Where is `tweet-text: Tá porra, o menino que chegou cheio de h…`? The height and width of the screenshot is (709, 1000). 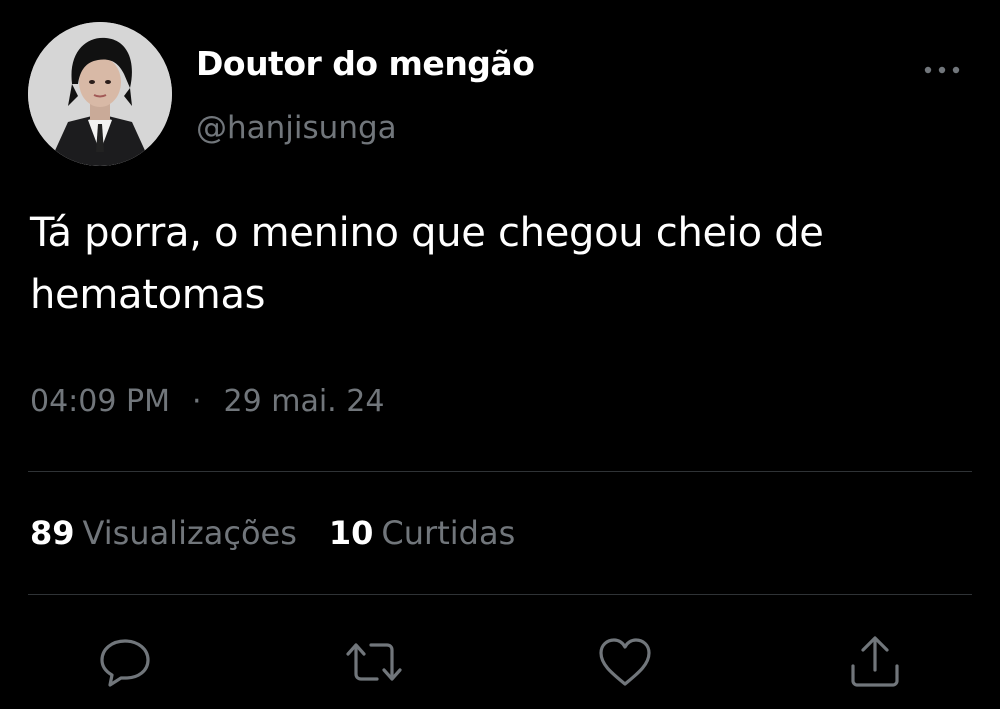 tweet-text: Tá porra, o menino que chegou cheio de h… is located at coordinates (427, 264).